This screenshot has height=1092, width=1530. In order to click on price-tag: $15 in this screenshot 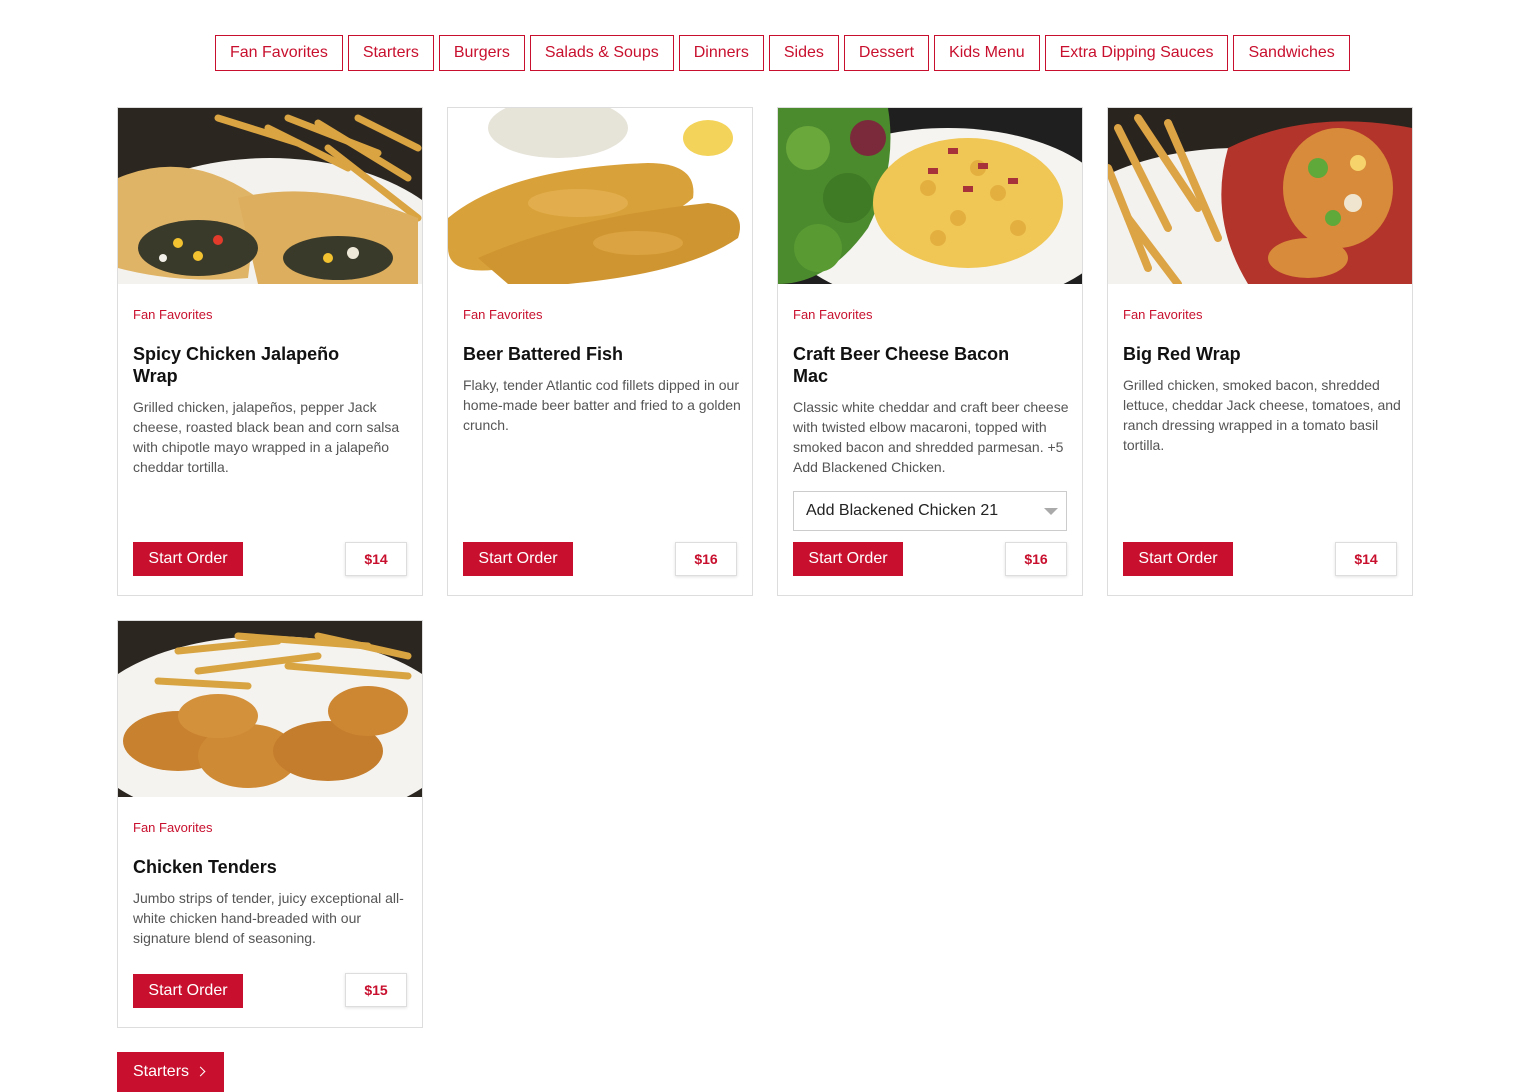, I will do `click(376, 990)`.